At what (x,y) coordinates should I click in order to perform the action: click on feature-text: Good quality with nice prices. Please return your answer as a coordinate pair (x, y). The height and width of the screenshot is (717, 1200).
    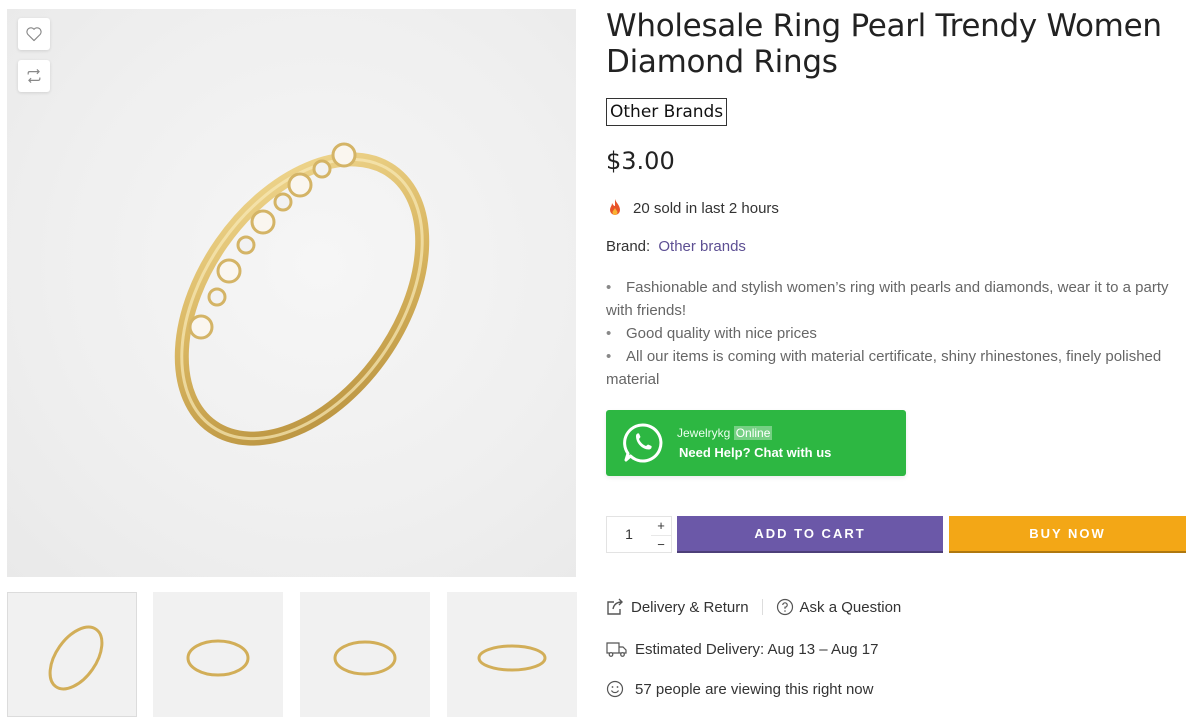
    Looking at the image, I should click on (721, 333).